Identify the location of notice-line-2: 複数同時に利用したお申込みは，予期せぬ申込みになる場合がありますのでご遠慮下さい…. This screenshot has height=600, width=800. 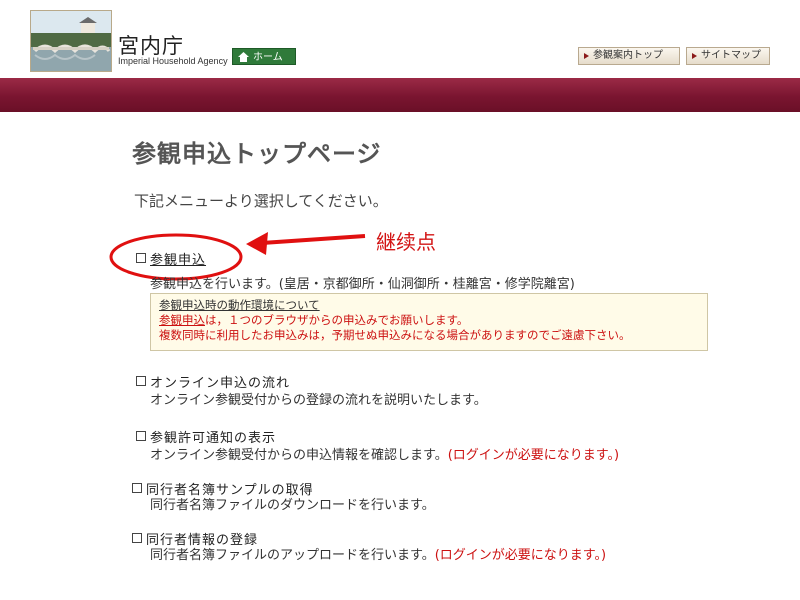
(395, 335).